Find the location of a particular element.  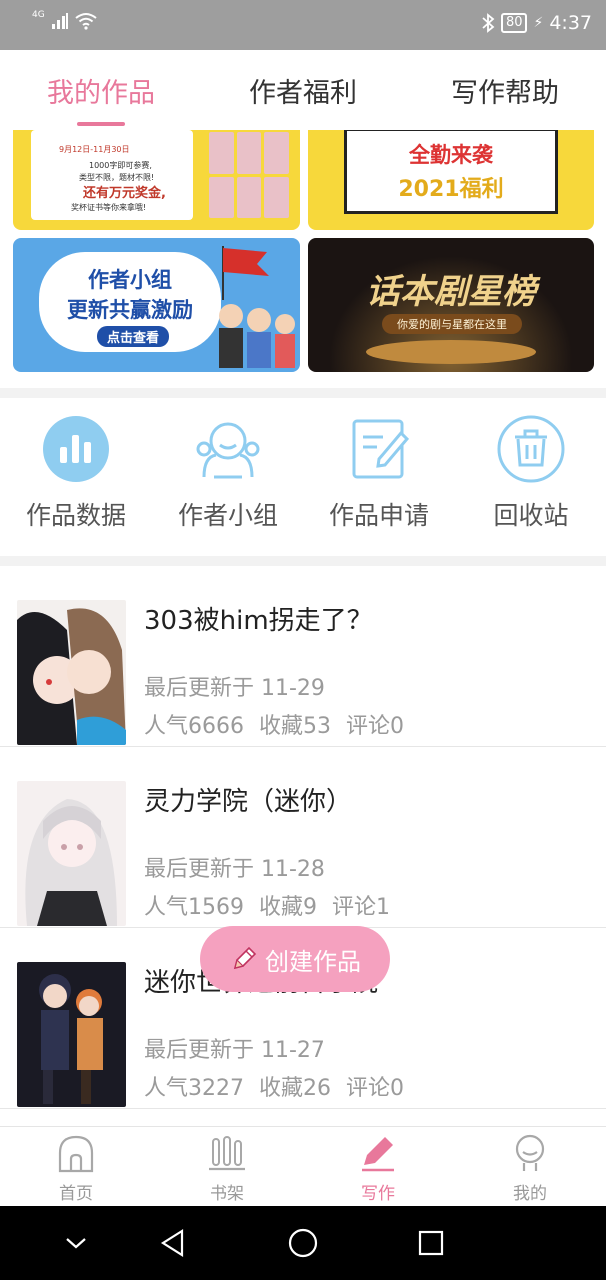

edit-document-icon is located at coordinates (379, 449).